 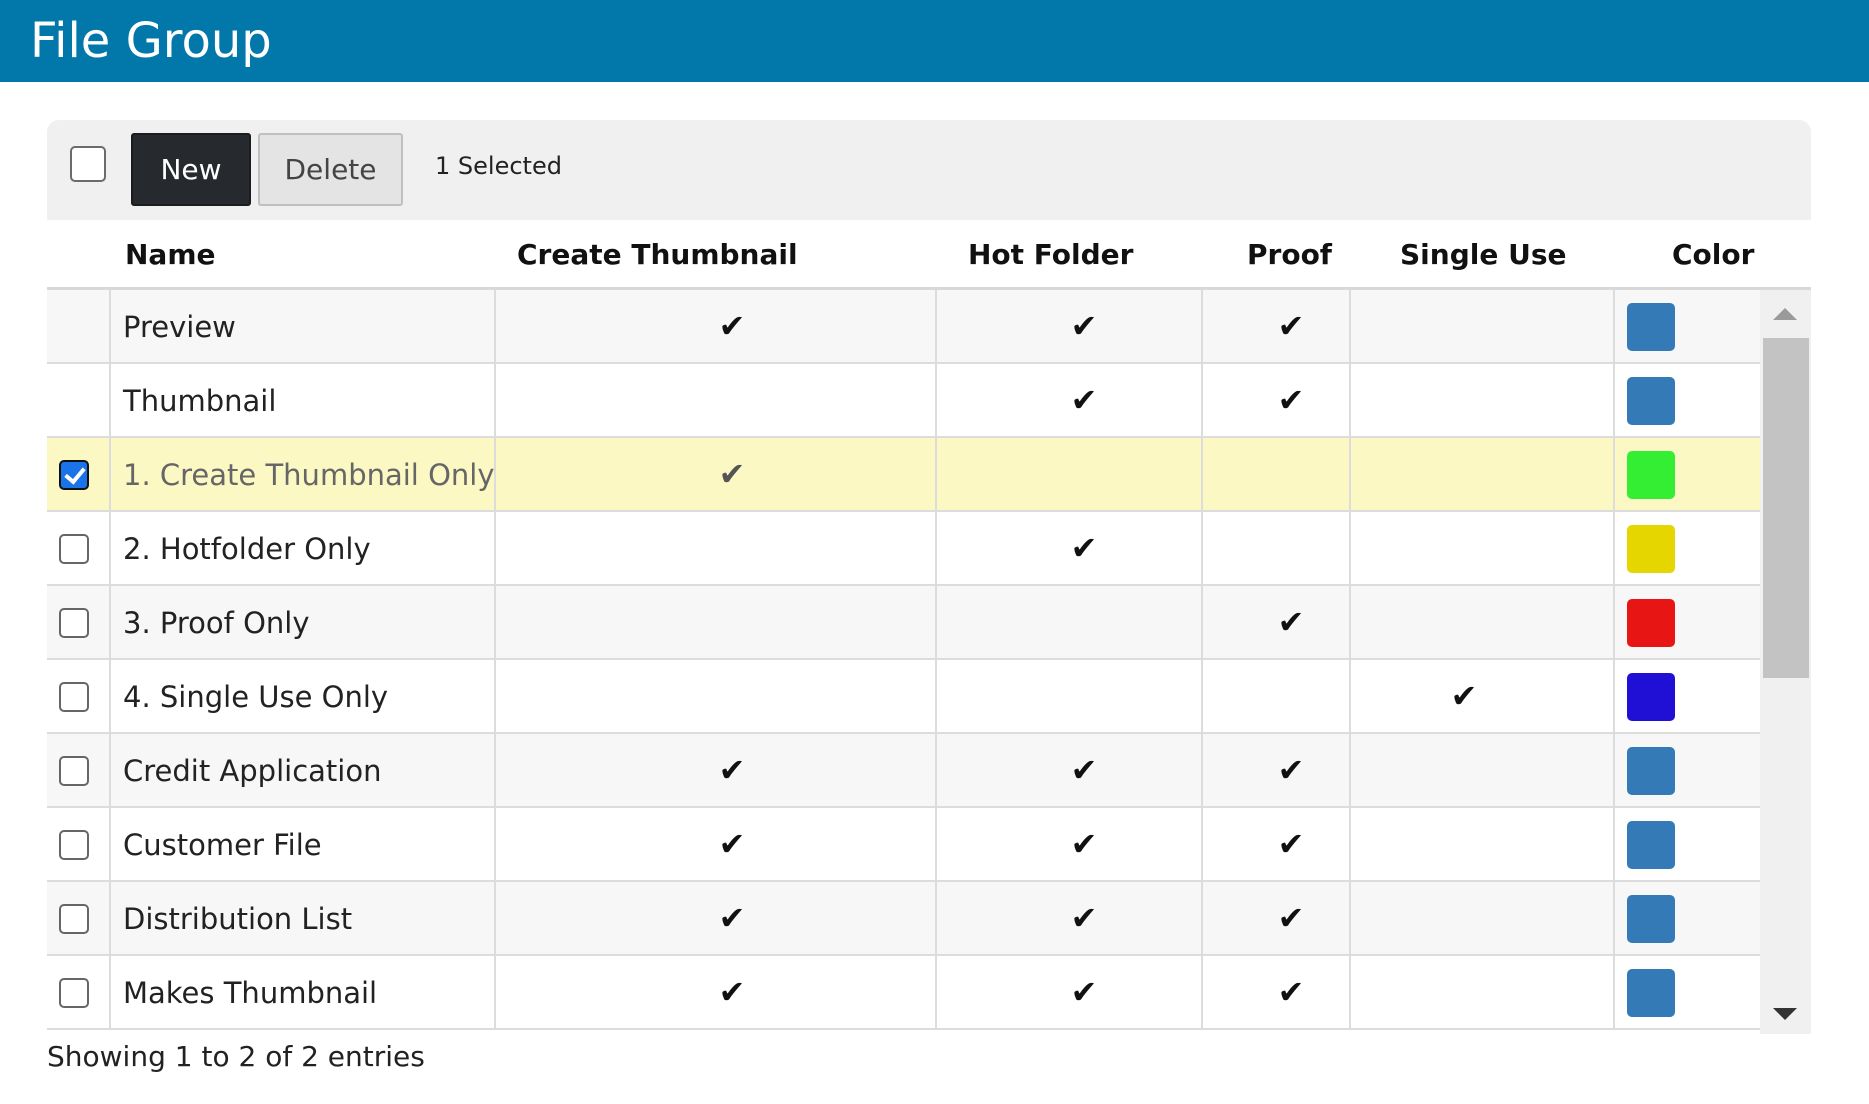 What do you see at coordinates (903, 549) in the screenshot?
I see `table-row: 2. Hotfolder Only ✔` at bounding box center [903, 549].